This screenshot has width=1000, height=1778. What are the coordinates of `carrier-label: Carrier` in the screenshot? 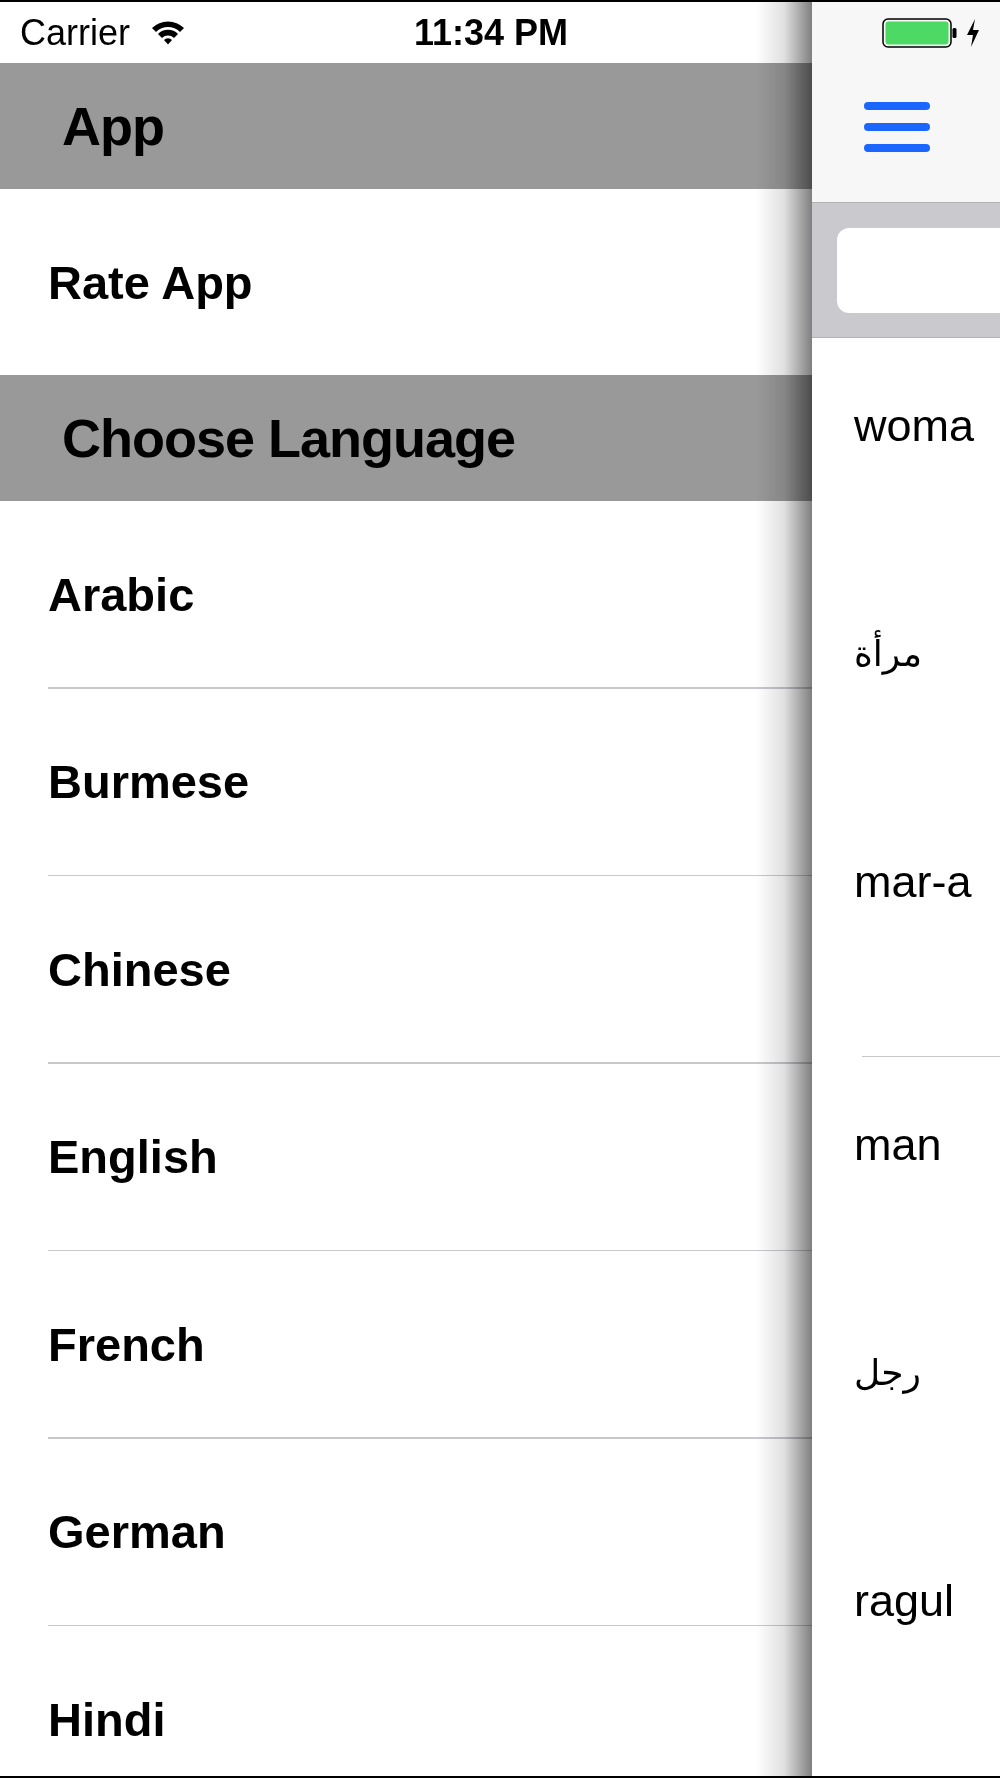 It's located at (75, 32).